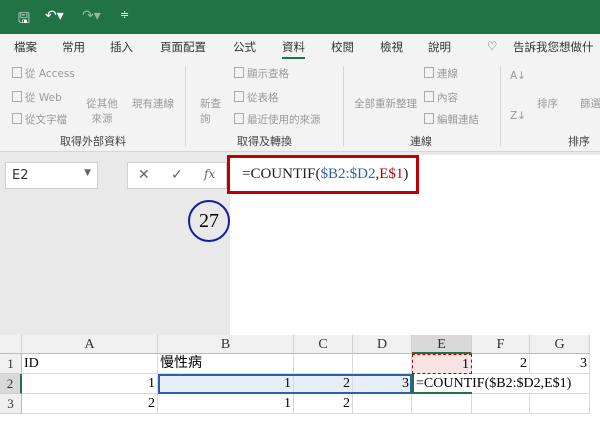 This screenshot has width=600, height=421. Describe the element at coordinates (518, 116) in the screenshot. I see `sort-za-icon: Z↓` at that location.